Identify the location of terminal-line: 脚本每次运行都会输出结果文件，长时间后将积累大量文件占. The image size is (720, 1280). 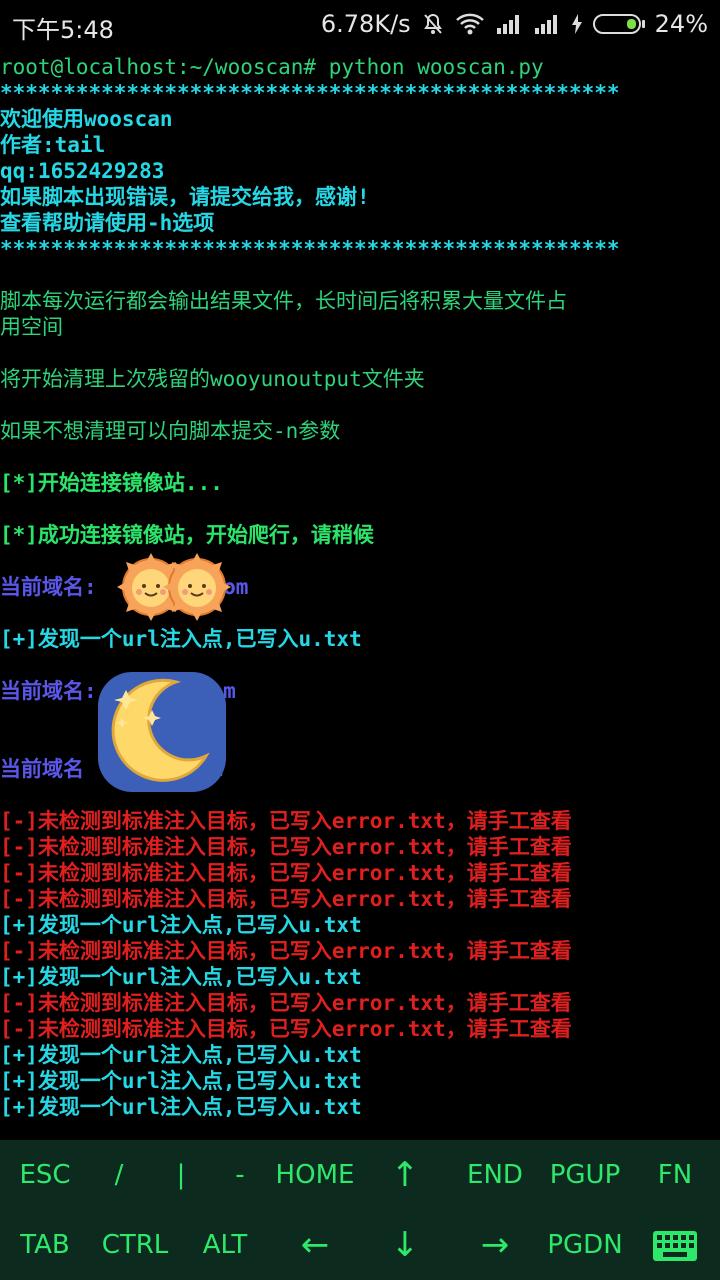
(283, 301).